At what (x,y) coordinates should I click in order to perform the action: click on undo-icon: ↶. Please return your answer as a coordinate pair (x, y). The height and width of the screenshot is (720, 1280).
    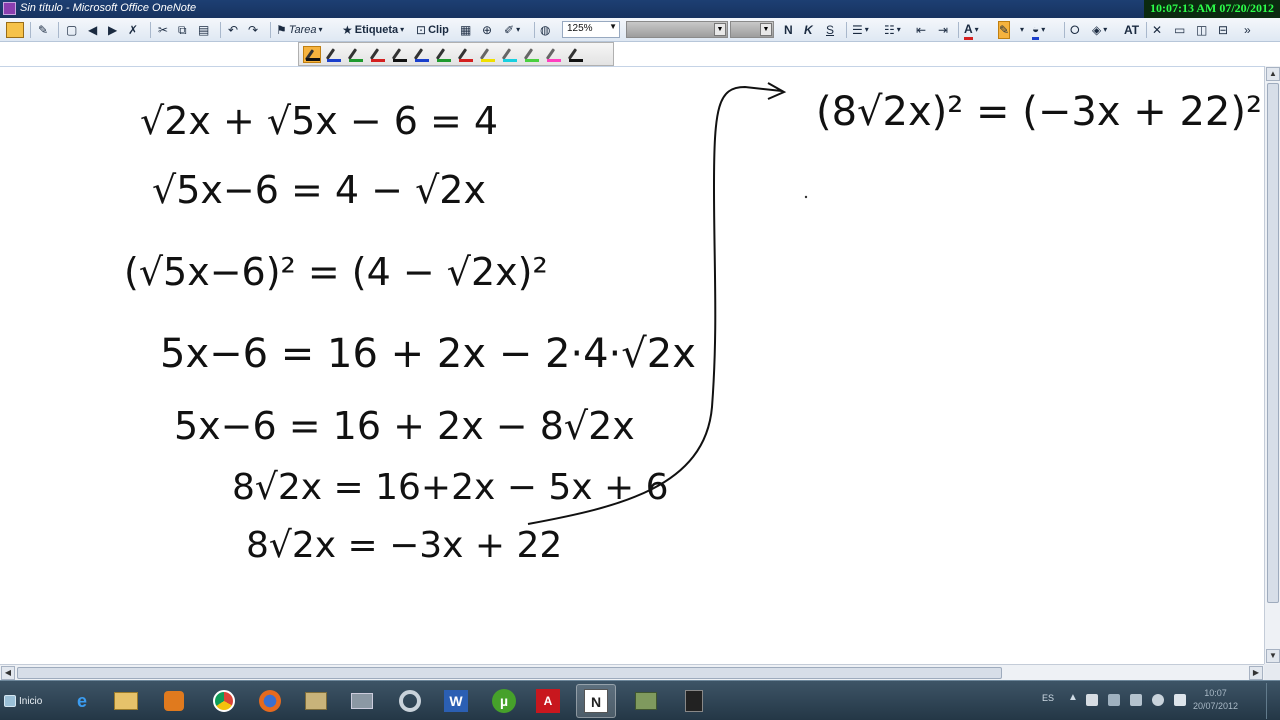
    Looking at the image, I should click on (233, 30).